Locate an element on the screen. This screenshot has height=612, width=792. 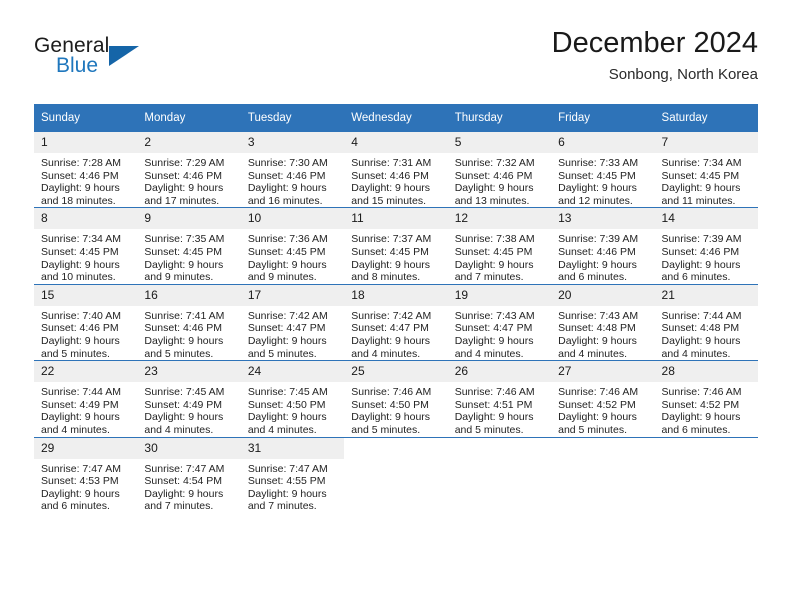
sunset-text: Sunset: 4:48 PM is located at coordinates (700, 328).